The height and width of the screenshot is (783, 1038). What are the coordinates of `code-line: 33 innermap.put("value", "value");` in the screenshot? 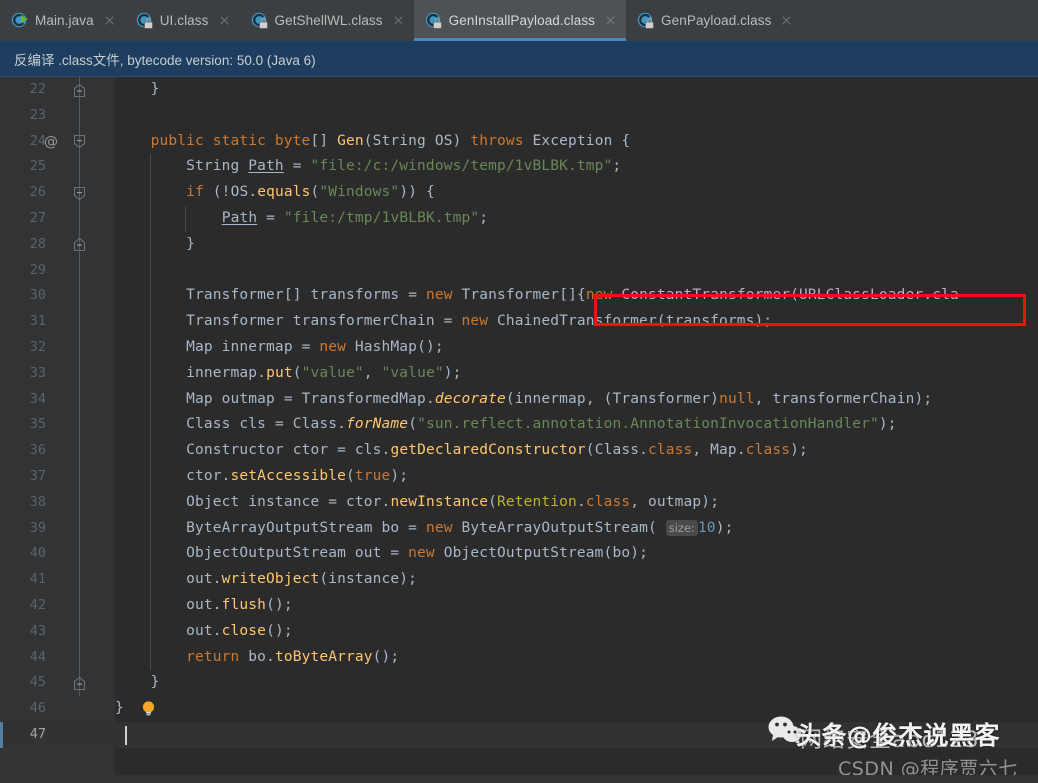 It's located at (519, 373).